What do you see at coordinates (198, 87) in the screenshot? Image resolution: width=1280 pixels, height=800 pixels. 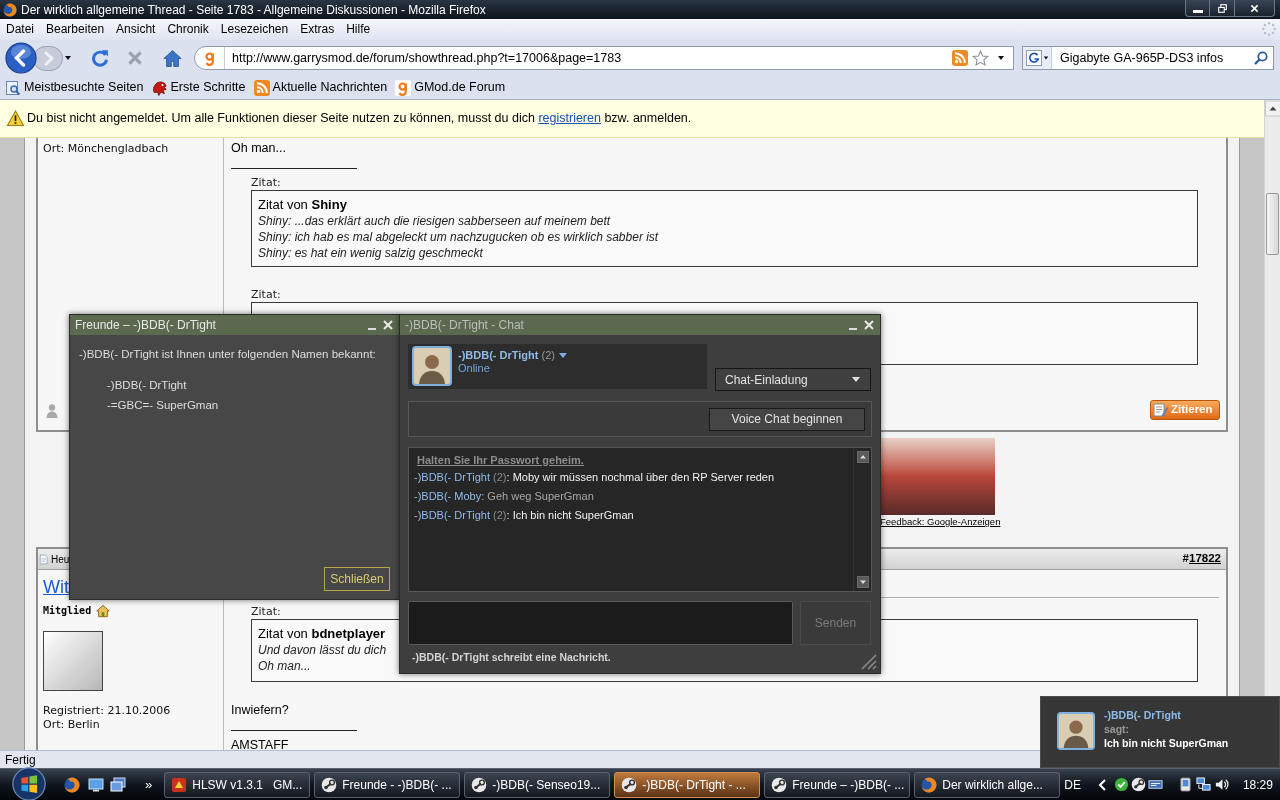 I see `bookmark-item: Erste Schritte` at bounding box center [198, 87].